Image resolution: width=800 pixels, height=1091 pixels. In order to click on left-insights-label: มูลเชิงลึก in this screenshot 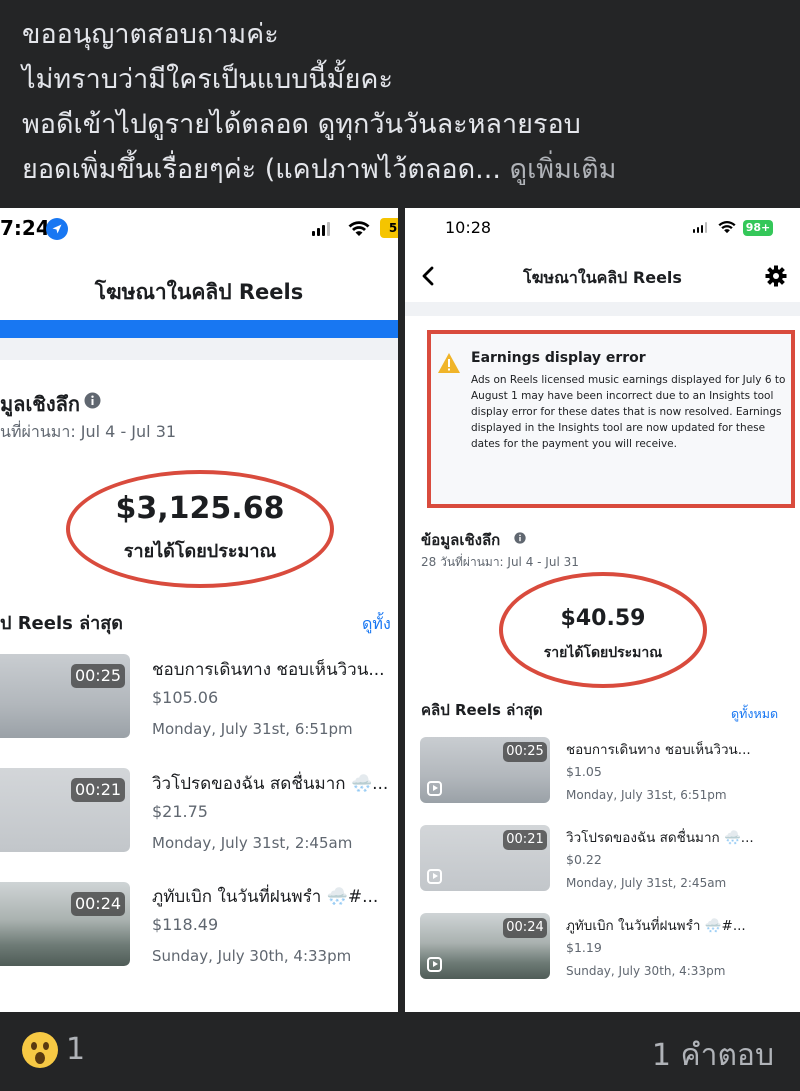, I will do `click(40, 404)`.